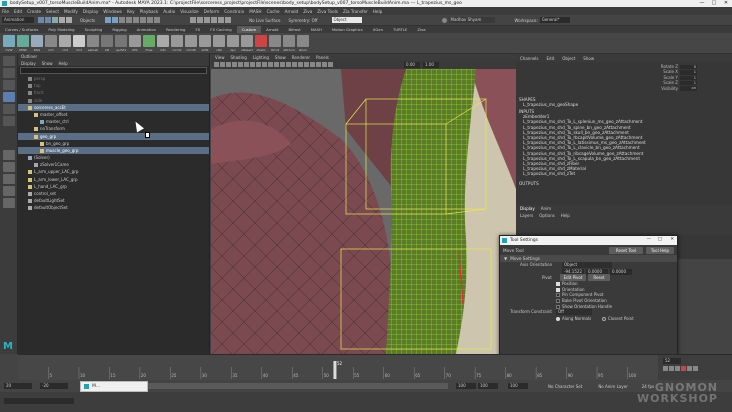  What do you see at coordinates (621, 271) in the screenshot?
I see `coord-z-field: 0.0000` at bounding box center [621, 271].